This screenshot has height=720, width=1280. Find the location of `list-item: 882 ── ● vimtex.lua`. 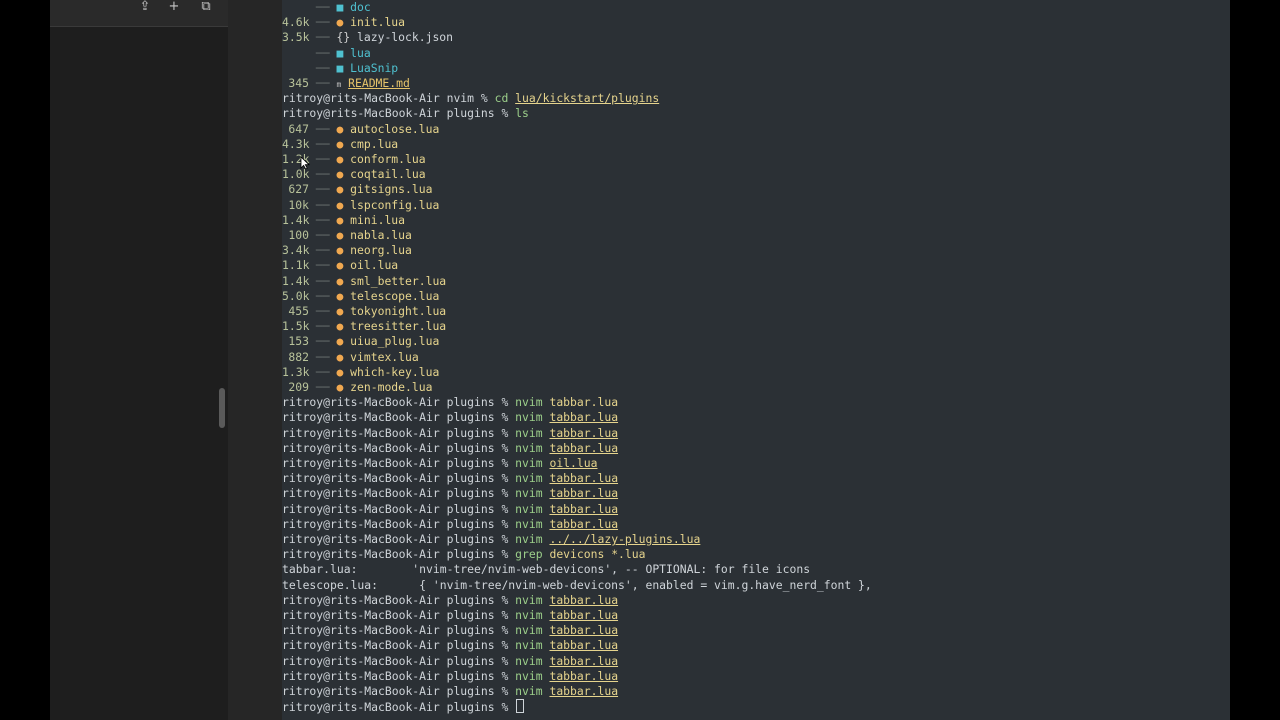

list-item: 882 ── ● vimtex.lua is located at coordinates (350, 357).